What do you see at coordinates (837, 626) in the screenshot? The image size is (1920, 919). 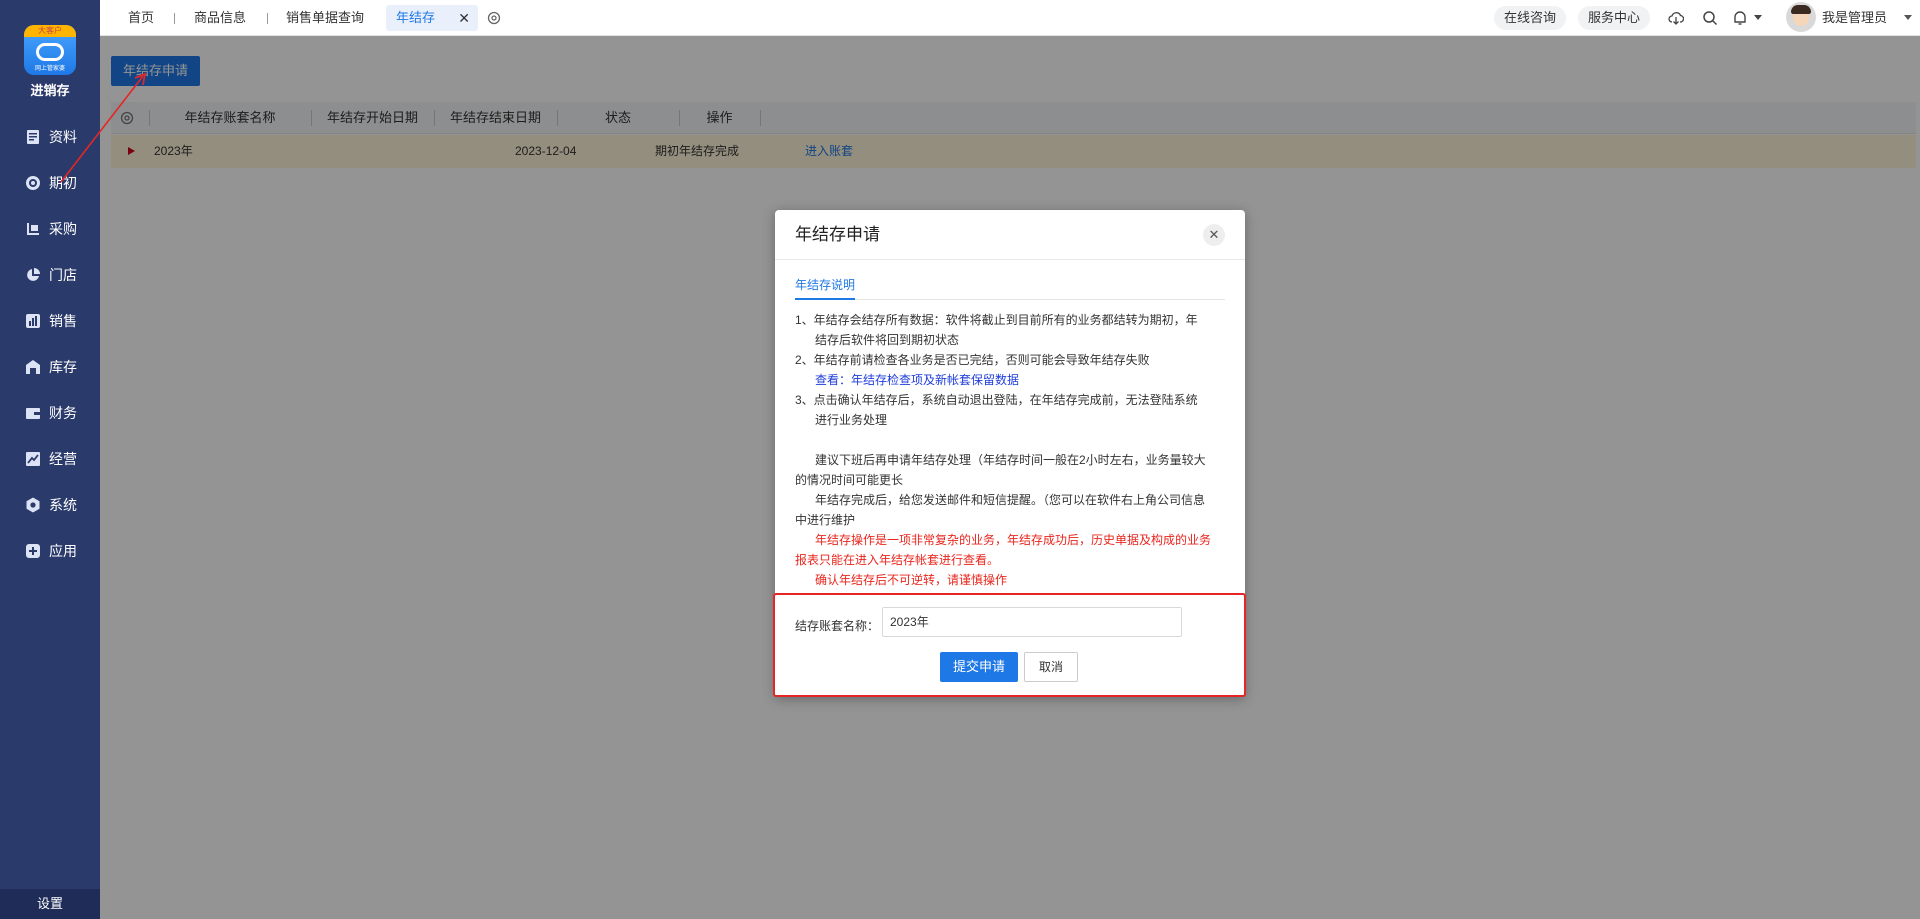 I see `account-name-label: 结存账套名称：` at bounding box center [837, 626].